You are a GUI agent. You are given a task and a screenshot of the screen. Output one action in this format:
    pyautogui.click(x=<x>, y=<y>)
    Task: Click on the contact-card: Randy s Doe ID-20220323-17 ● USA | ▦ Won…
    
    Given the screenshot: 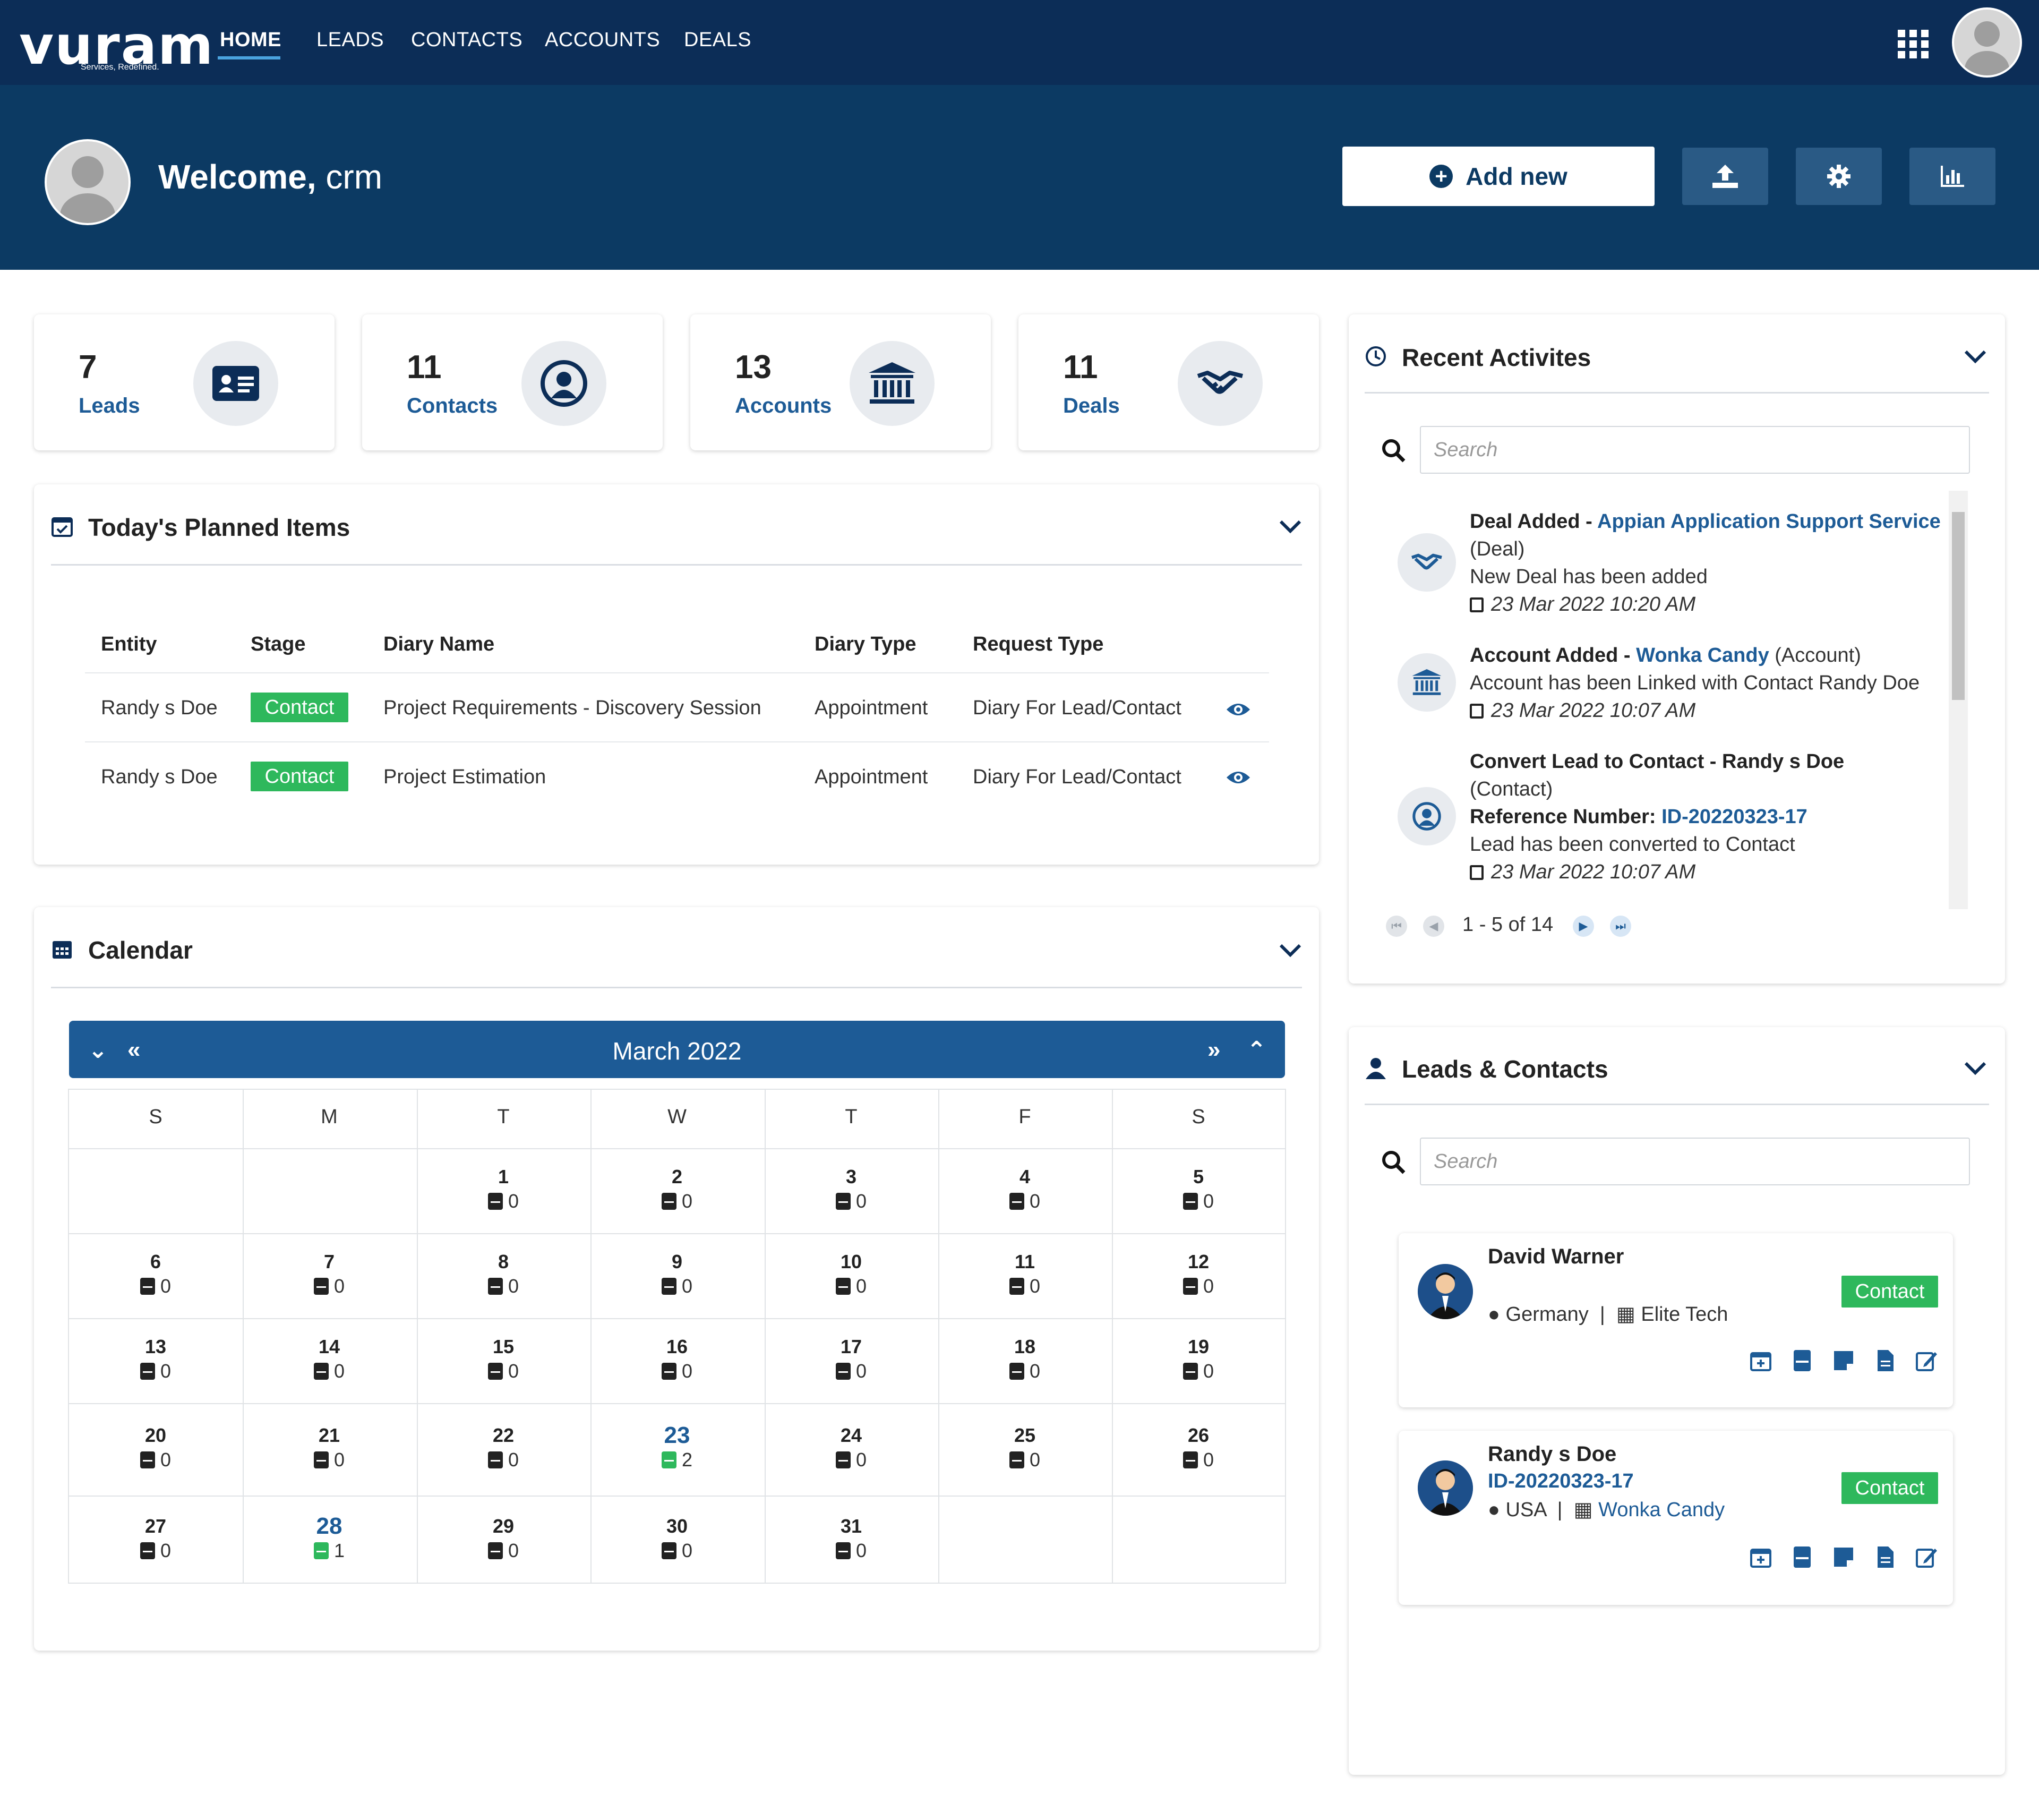 What is the action you would take?
    pyautogui.click(x=1676, y=1518)
    